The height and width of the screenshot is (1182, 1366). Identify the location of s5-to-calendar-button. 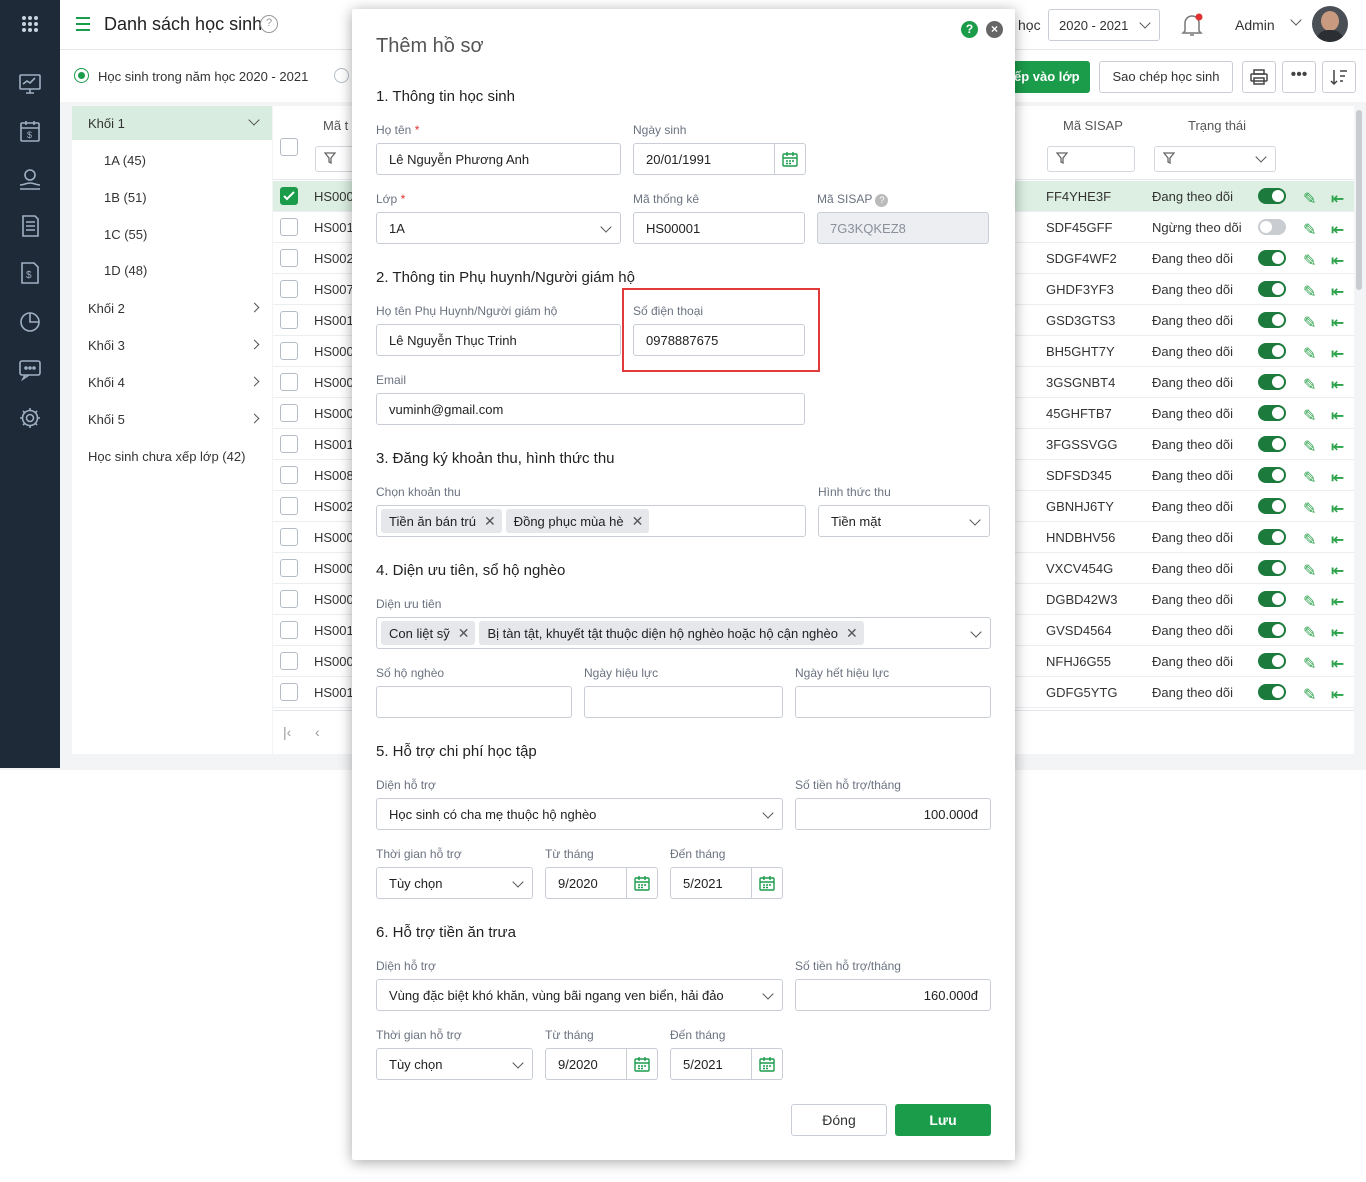
(767, 883).